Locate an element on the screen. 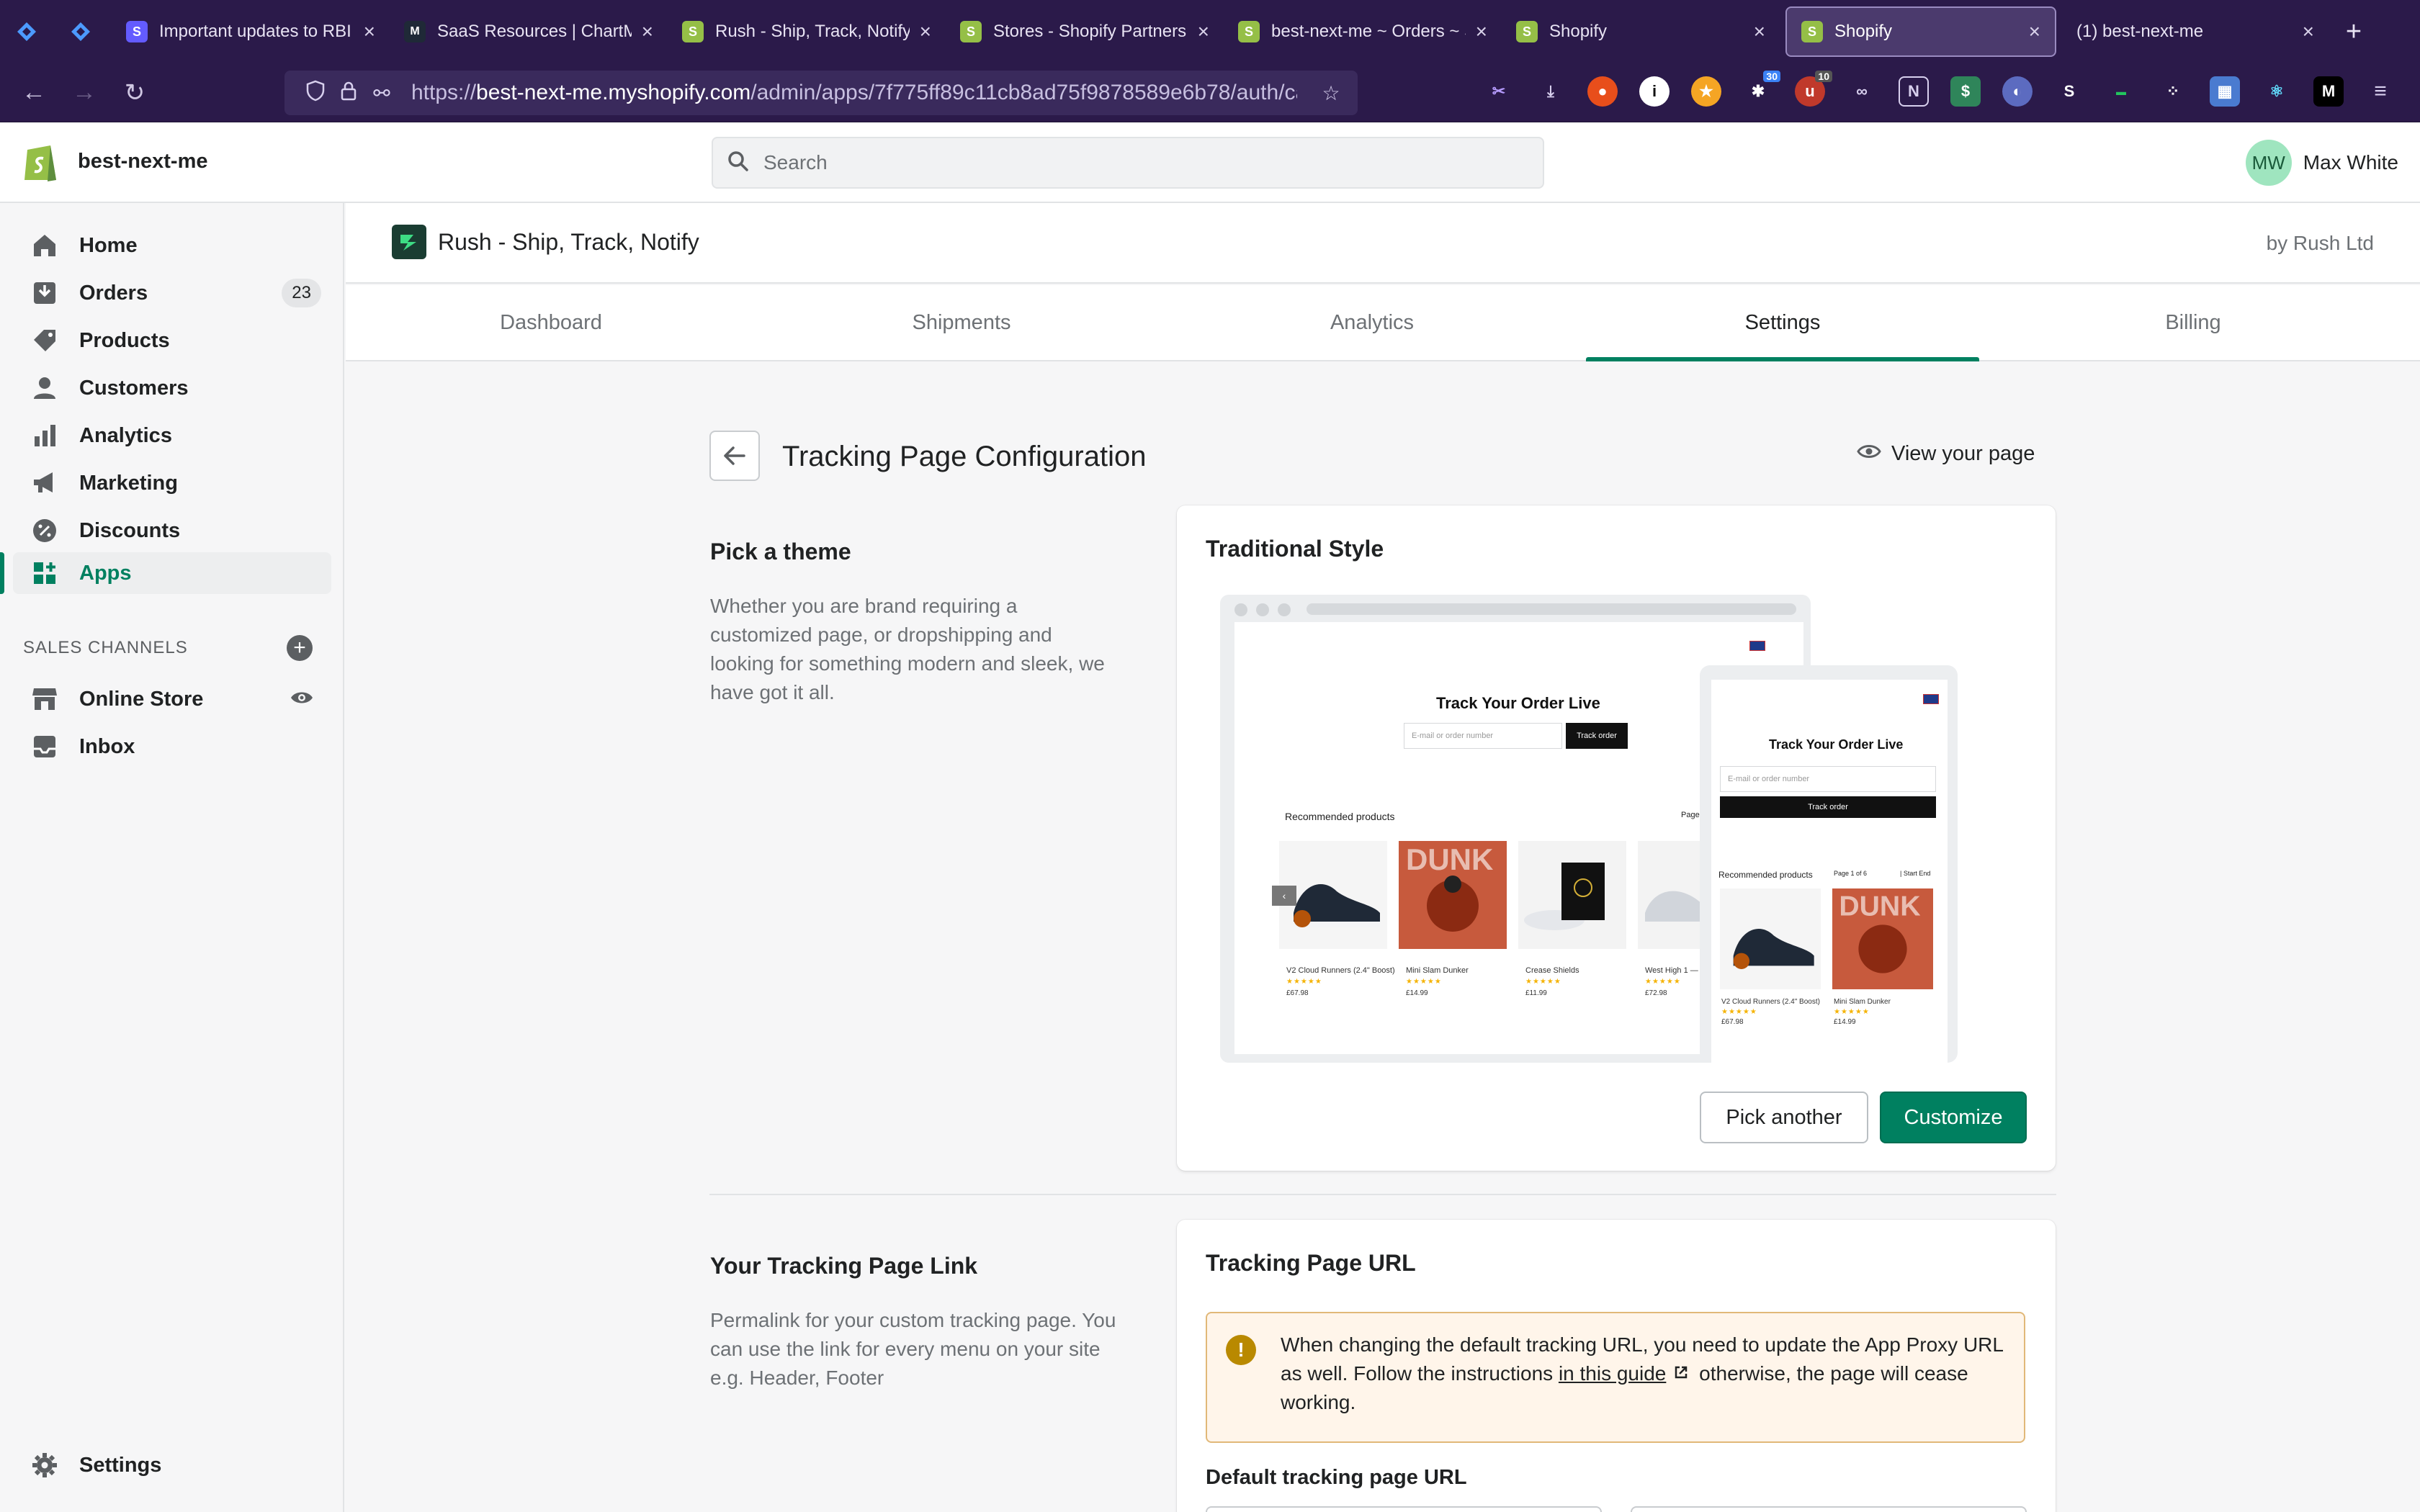 The width and height of the screenshot is (2420, 1512). mobile-preview-input: E-mail or order number is located at coordinates (1828, 779).